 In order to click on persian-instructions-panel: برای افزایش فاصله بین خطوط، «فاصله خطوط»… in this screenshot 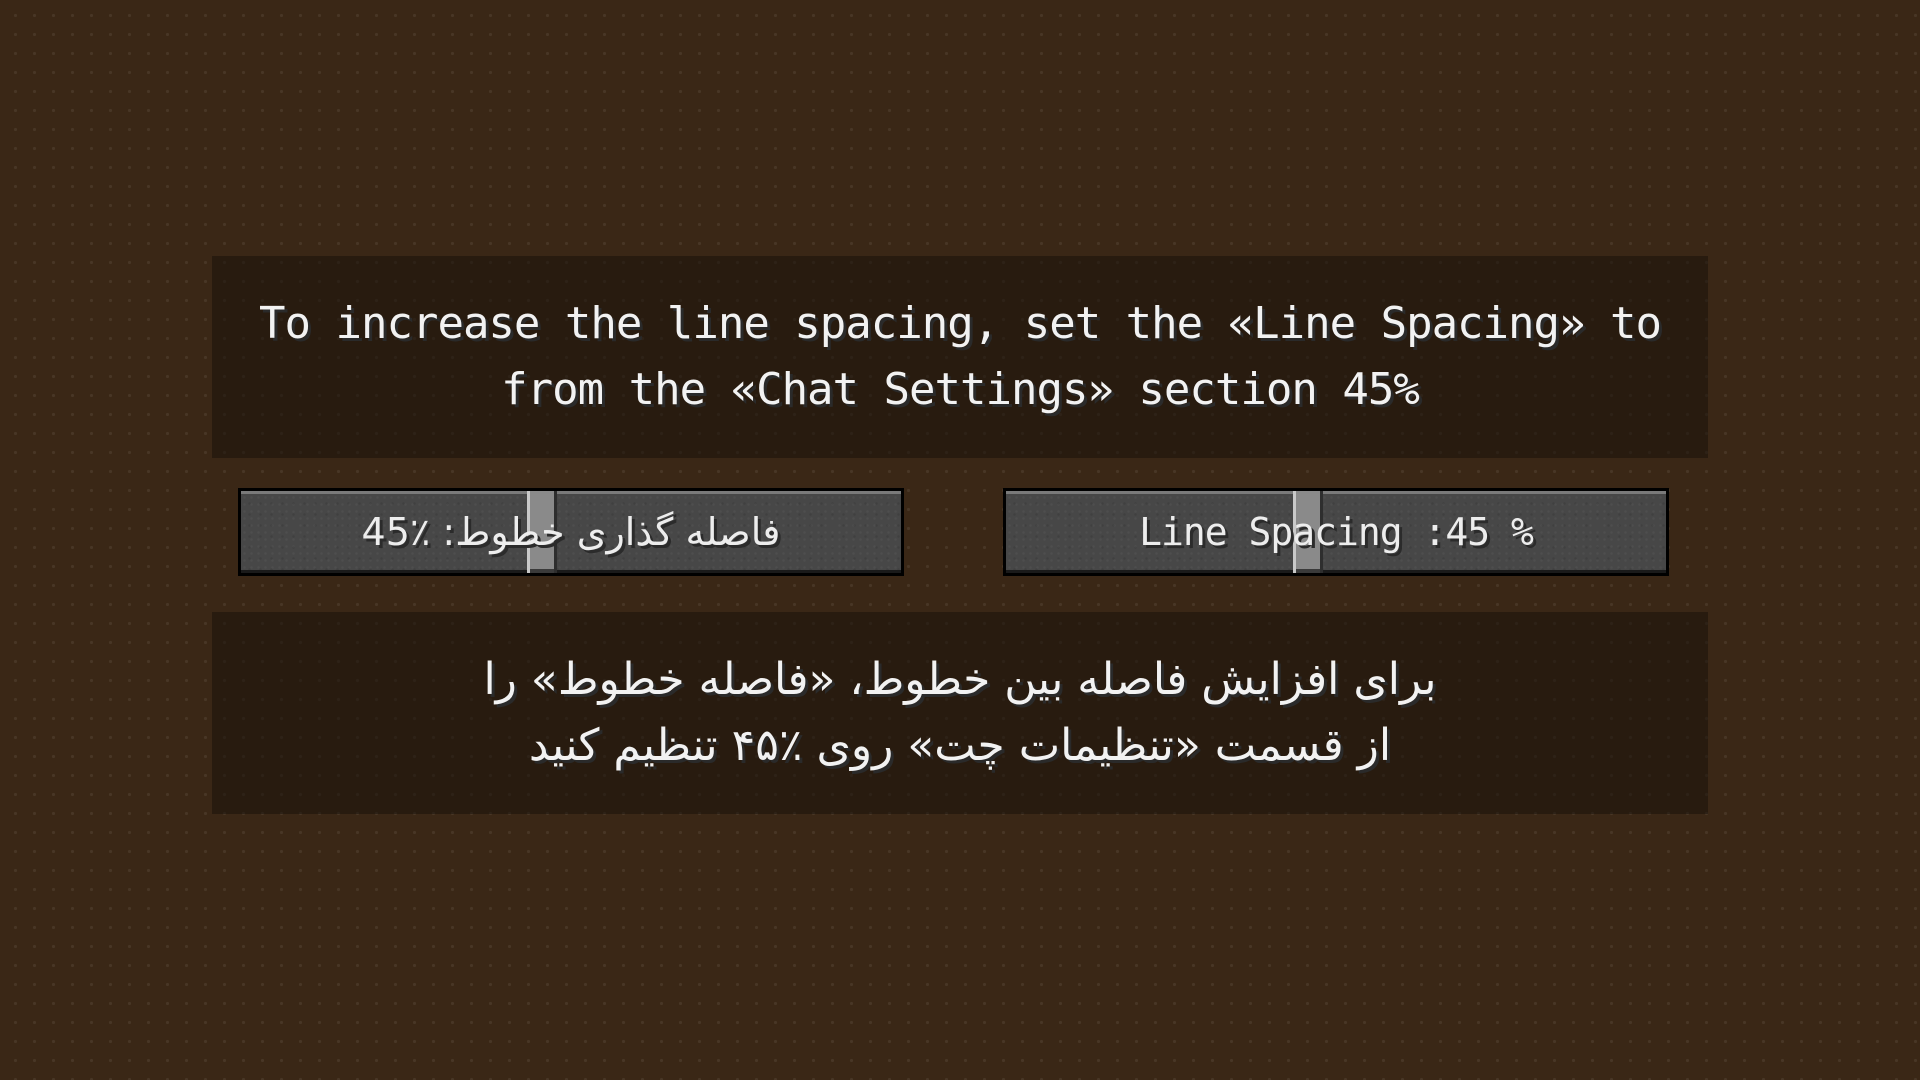, I will do `click(960, 713)`.